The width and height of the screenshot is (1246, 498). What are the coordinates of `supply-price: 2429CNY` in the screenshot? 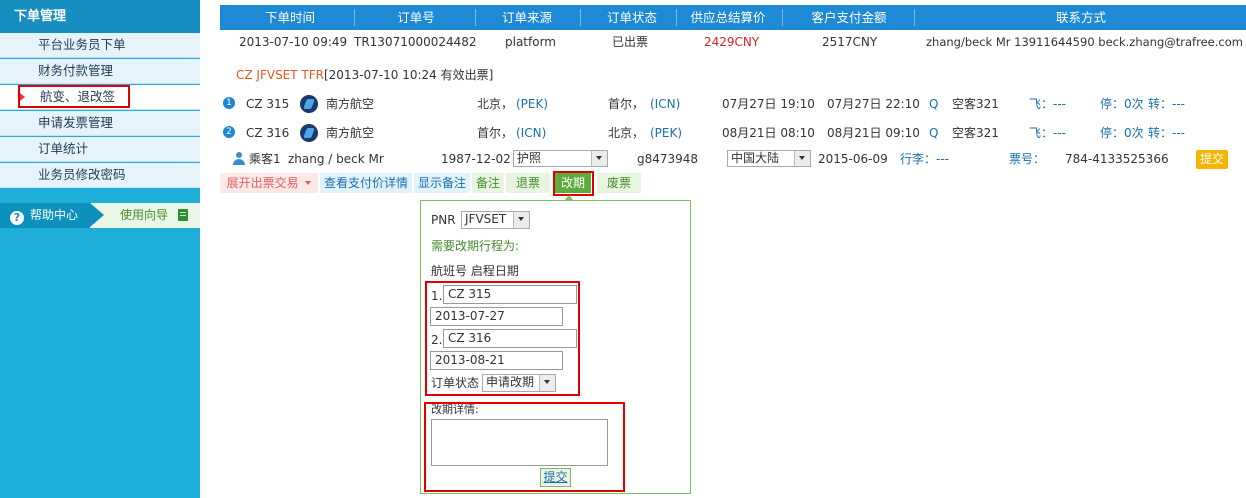 It's located at (732, 42).